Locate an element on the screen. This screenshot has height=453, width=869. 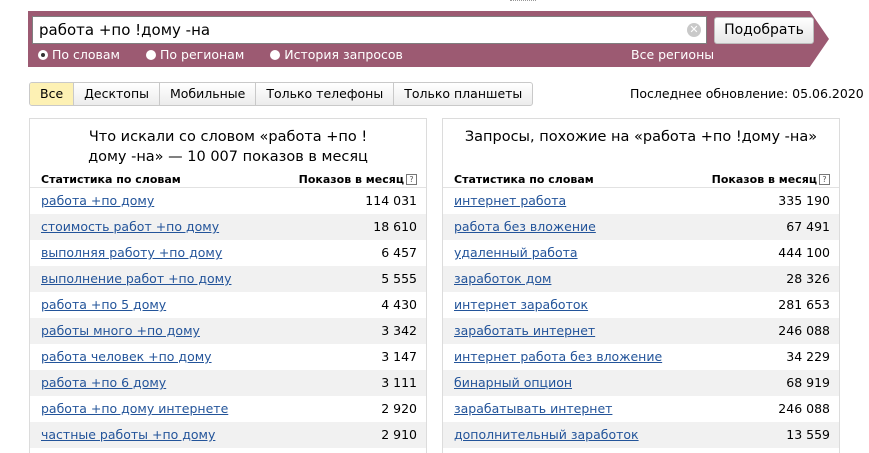
table-row: работа +по дому 114 031 is located at coordinates (228, 201).